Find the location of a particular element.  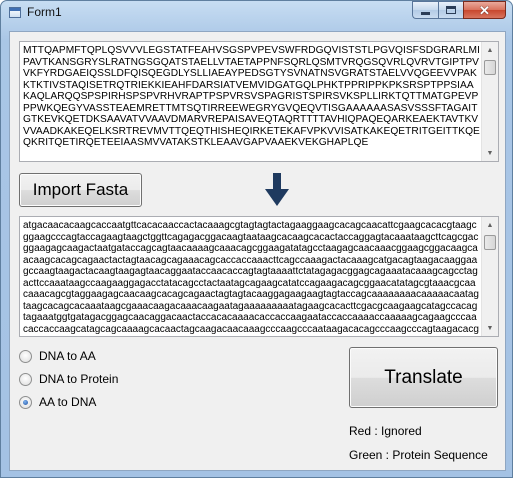

maximize-icon is located at coordinates (451, 10).